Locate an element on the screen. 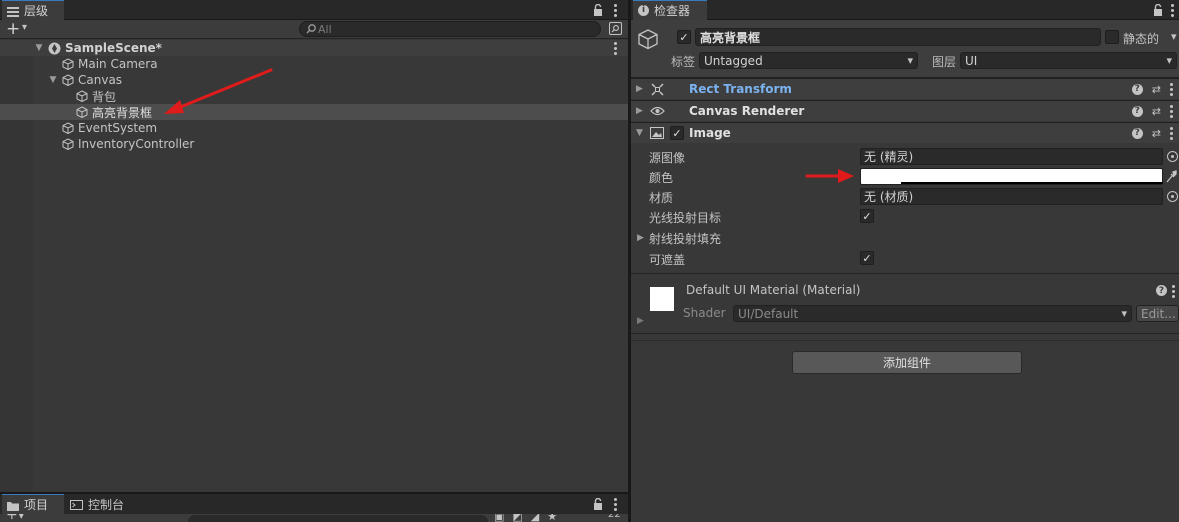  tag-label: 标签 is located at coordinates (683, 62).